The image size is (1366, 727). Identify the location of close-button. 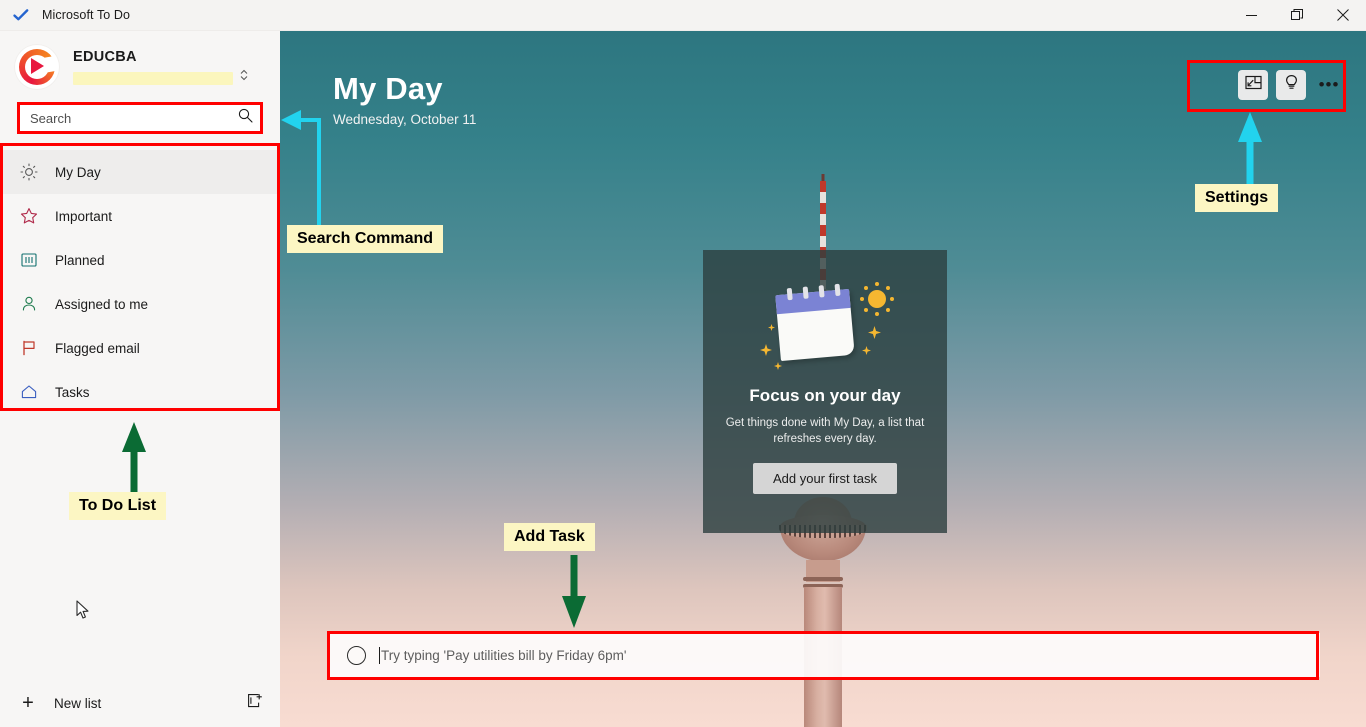
(1343, 15).